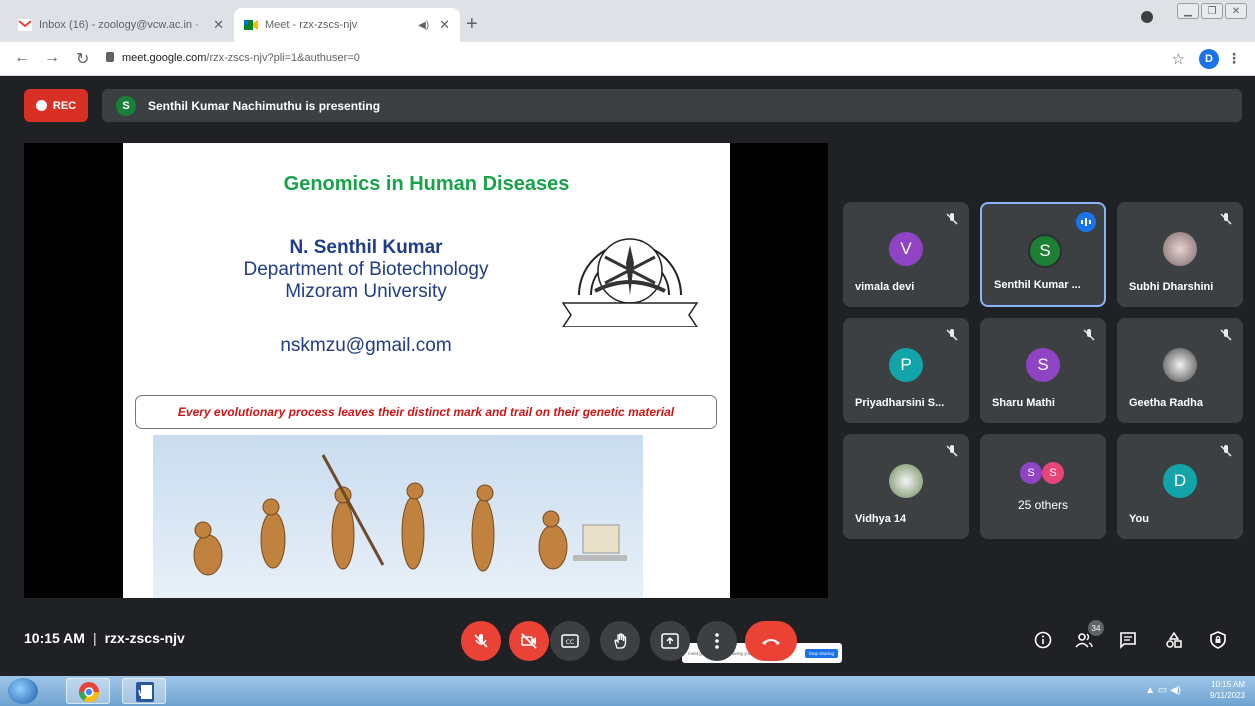 This screenshot has height=706, width=1255. I want to click on url-path: /rzx-zscs-njv?pli=1&authuser=0, so click(283, 58).